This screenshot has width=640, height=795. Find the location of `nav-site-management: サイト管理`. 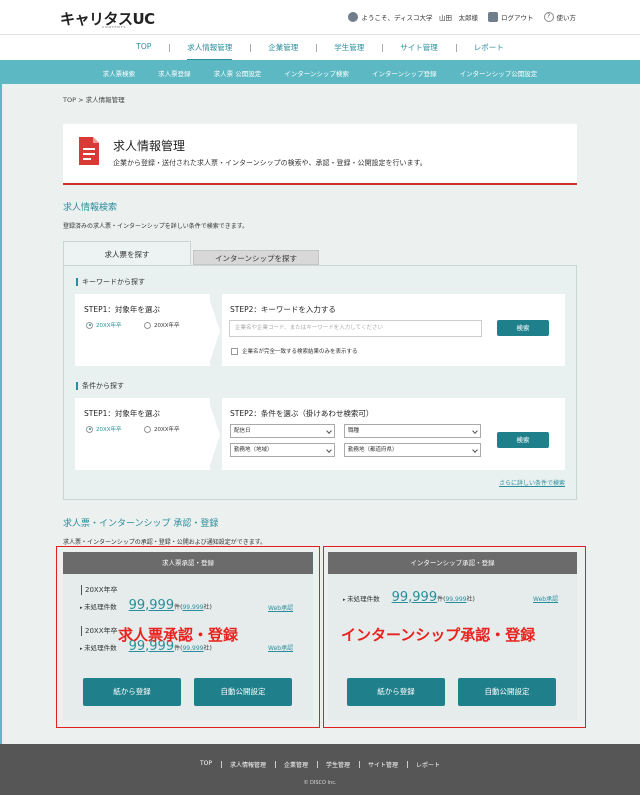

nav-site-management: サイト管理 is located at coordinates (419, 47).